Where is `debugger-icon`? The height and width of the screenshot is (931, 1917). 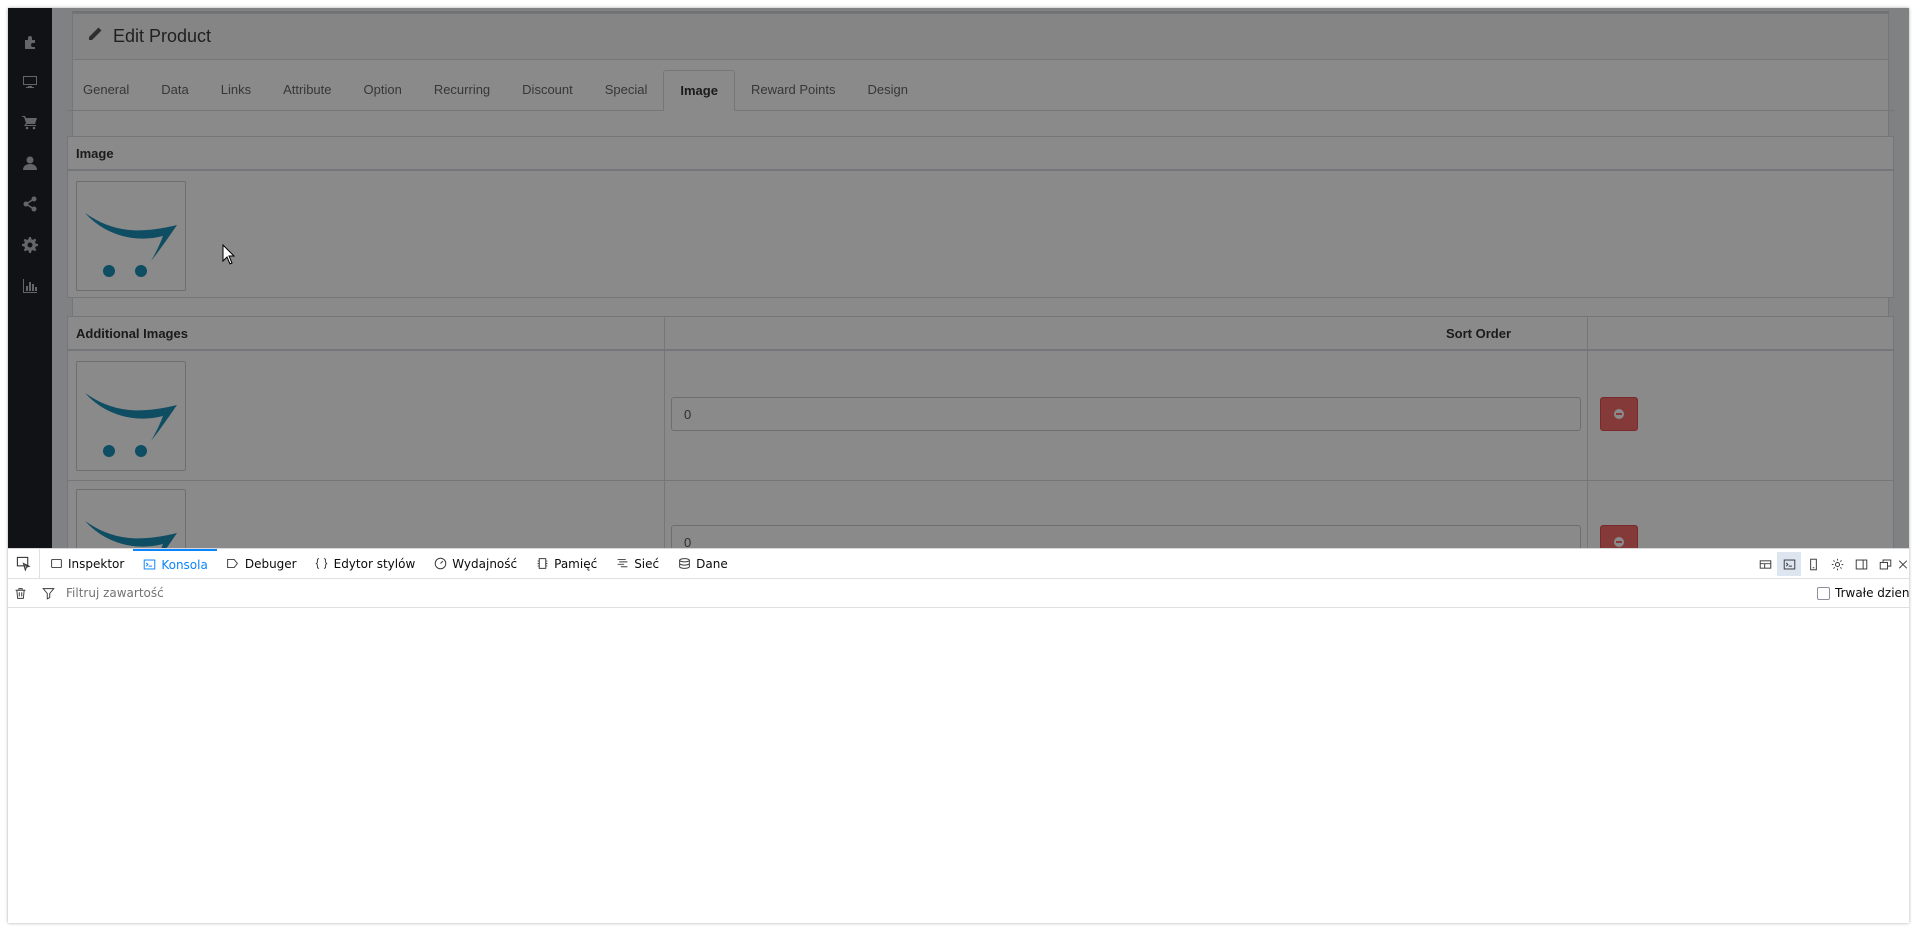
debugger-icon is located at coordinates (233, 564).